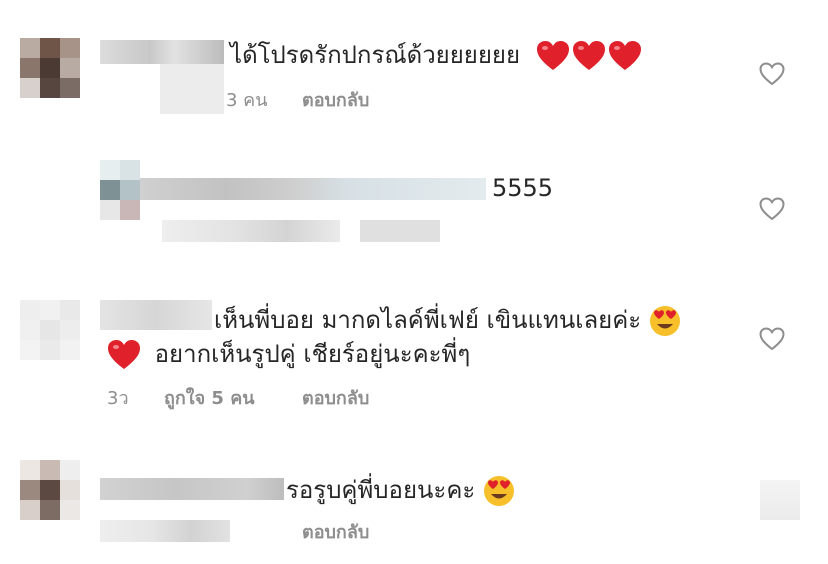  What do you see at coordinates (288, 354) in the screenshot?
I see `comment-text-line2: อยากเห็นรูปคู่ เชียร์อยู่นะคะพี่ๆ` at bounding box center [288, 354].